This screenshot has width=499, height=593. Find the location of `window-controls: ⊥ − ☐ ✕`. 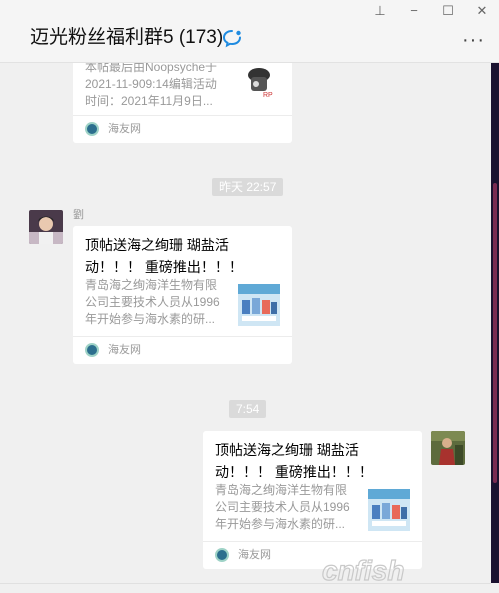

window-controls: ⊥ − ☐ ✕ is located at coordinates (431, 11).